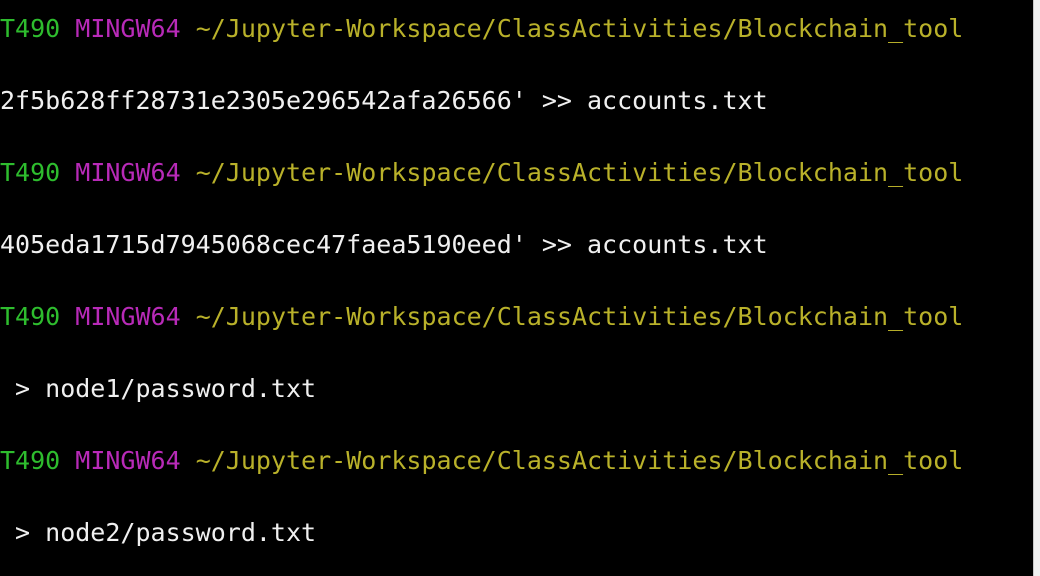  What do you see at coordinates (158, 388) in the screenshot?
I see `output-line: > node1/password.txt` at bounding box center [158, 388].